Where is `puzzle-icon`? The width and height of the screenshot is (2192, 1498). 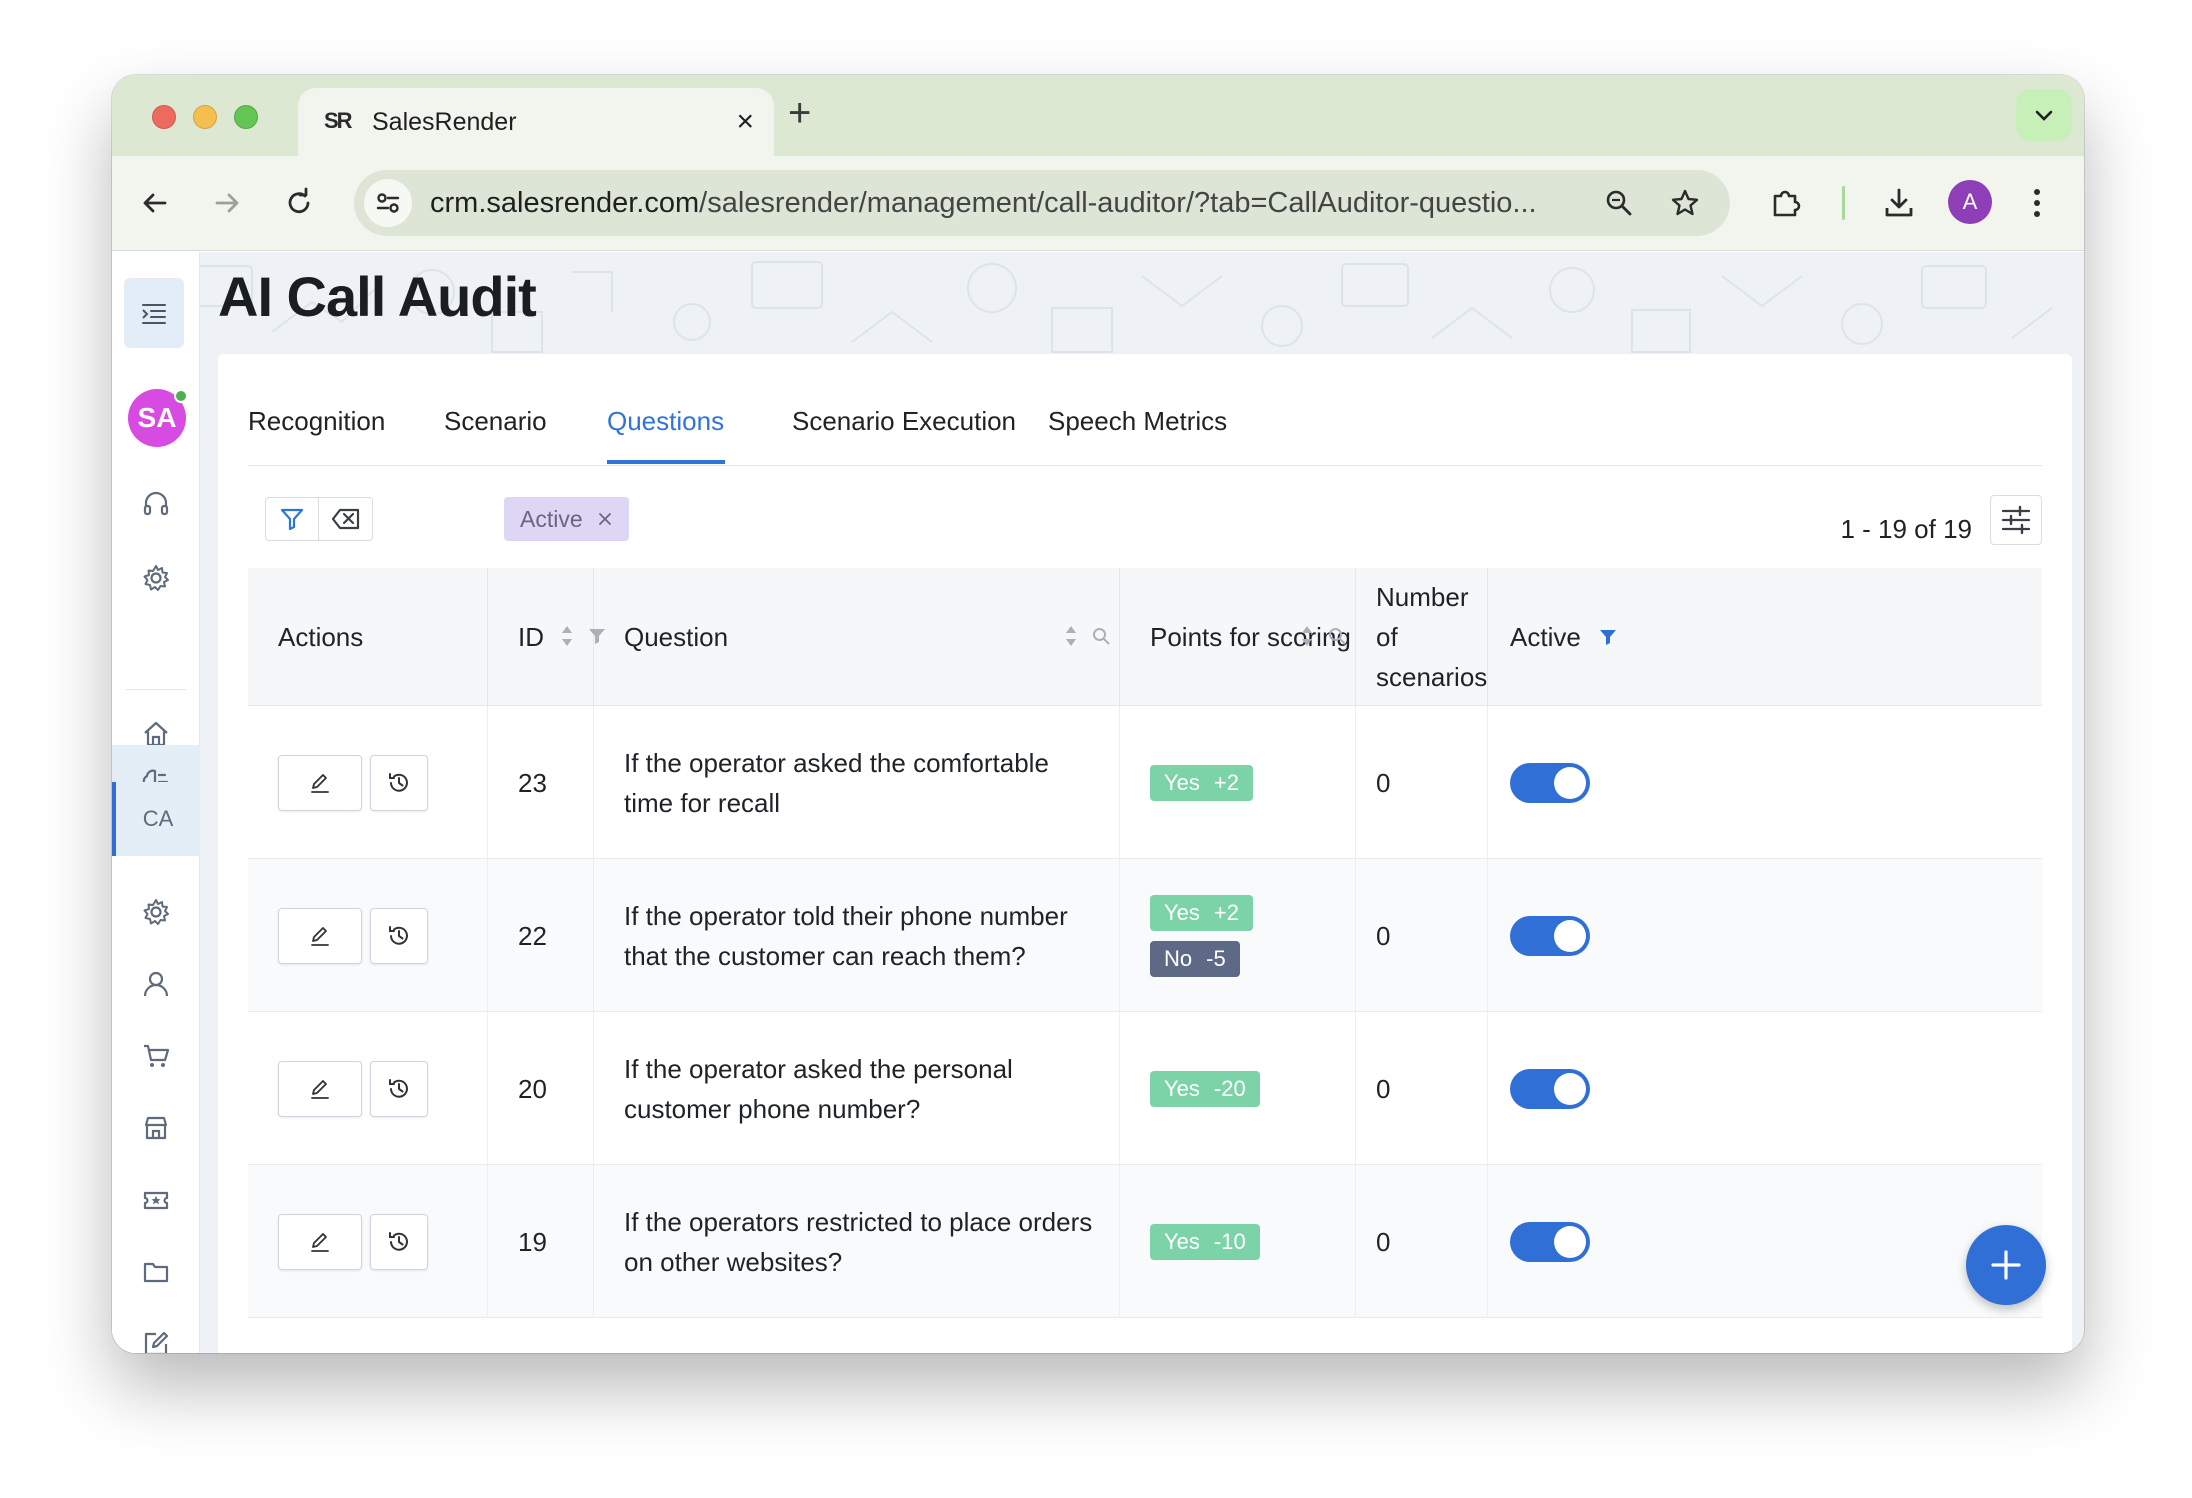
puzzle-icon is located at coordinates (1787, 203).